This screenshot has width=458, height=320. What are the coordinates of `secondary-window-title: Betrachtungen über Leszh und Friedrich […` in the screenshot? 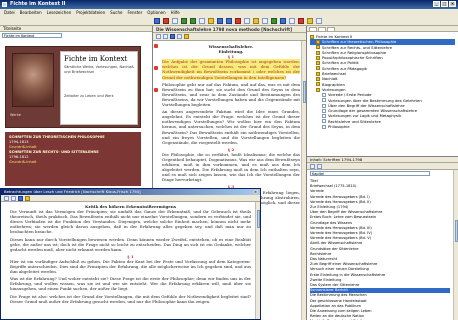 It's located at (72, 191).